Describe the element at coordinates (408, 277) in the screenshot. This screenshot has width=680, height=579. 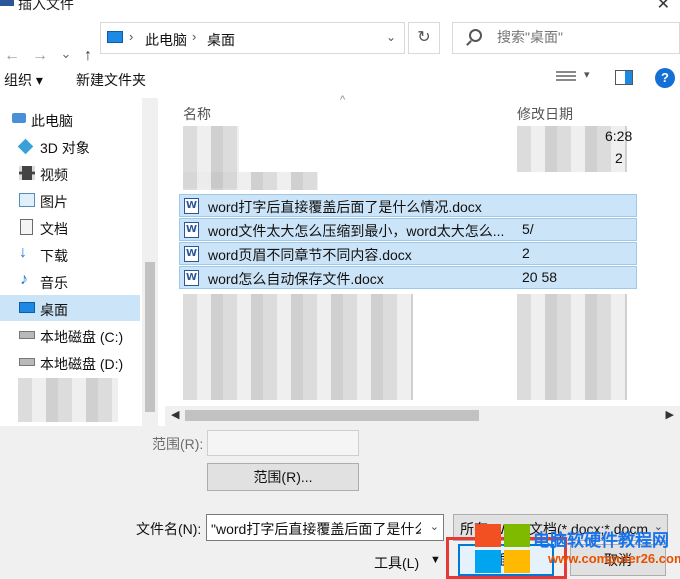
I see `file-row: word怎么自动保存文件.docx 20 58` at that location.